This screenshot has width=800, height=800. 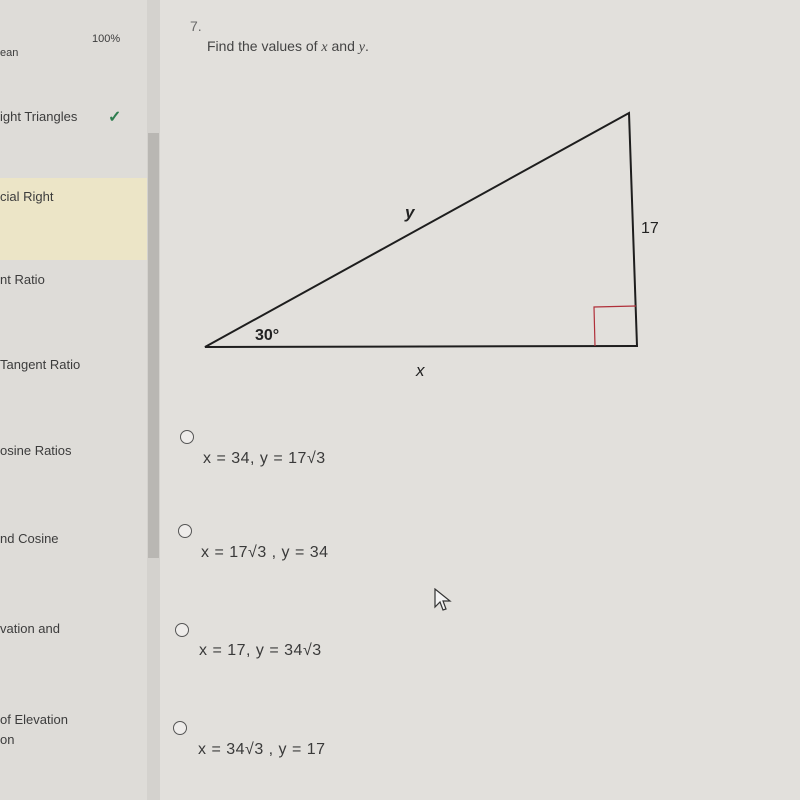 I want to click on leg-label: 17, so click(x=650, y=228).